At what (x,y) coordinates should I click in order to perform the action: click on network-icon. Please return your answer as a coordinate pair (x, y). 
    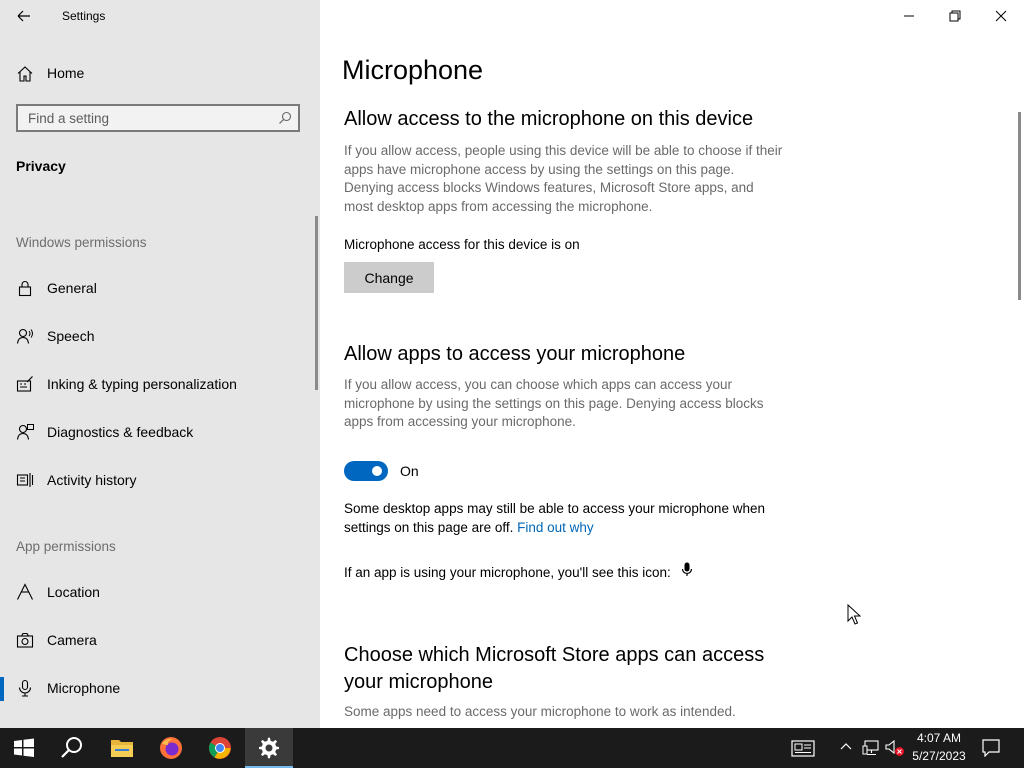
    Looking at the image, I should click on (871, 748).